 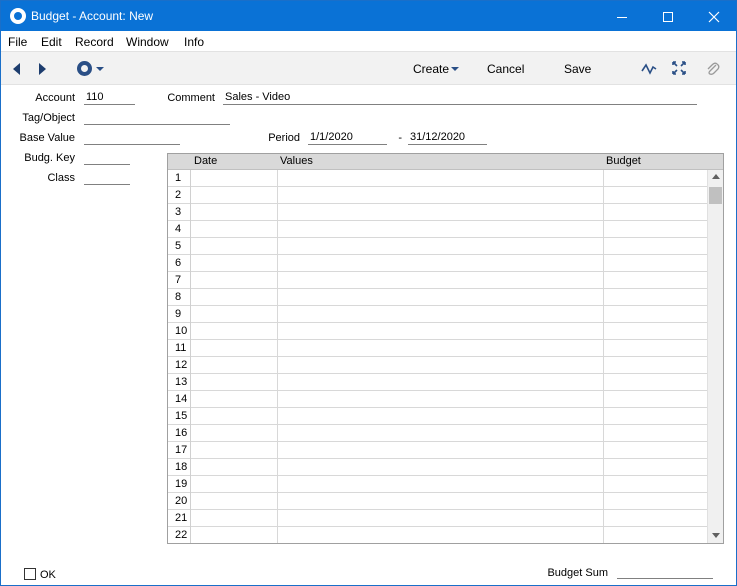 I want to click on scroll-thumb, so click(x=715, y=195).